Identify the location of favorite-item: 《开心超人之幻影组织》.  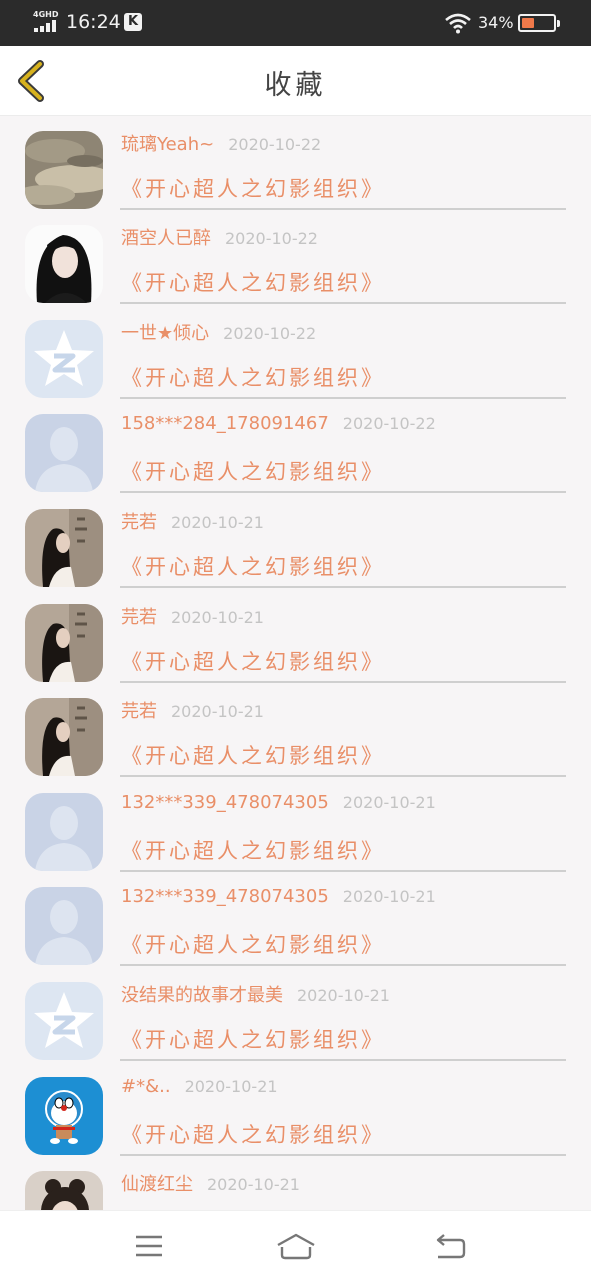
(295, 121).